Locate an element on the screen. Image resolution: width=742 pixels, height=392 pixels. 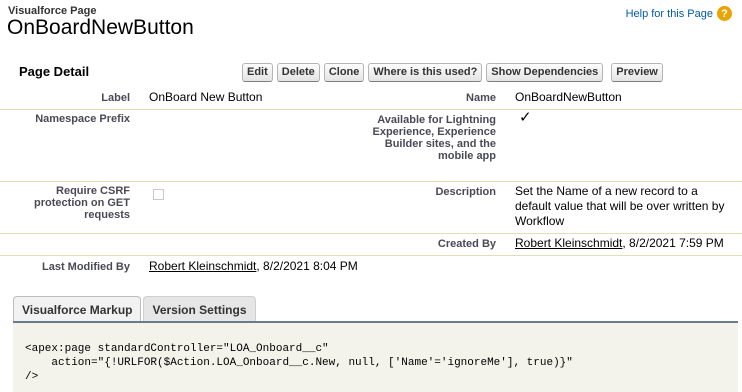
markup-tabs: Visualforce Markup Version Settings is located at coordinates (134, 309).